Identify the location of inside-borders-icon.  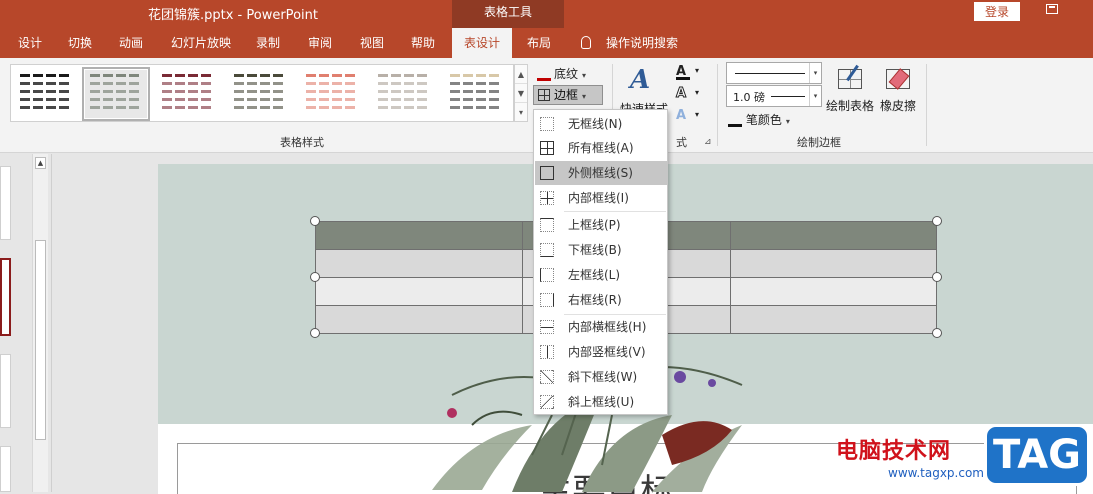
(547, 198).